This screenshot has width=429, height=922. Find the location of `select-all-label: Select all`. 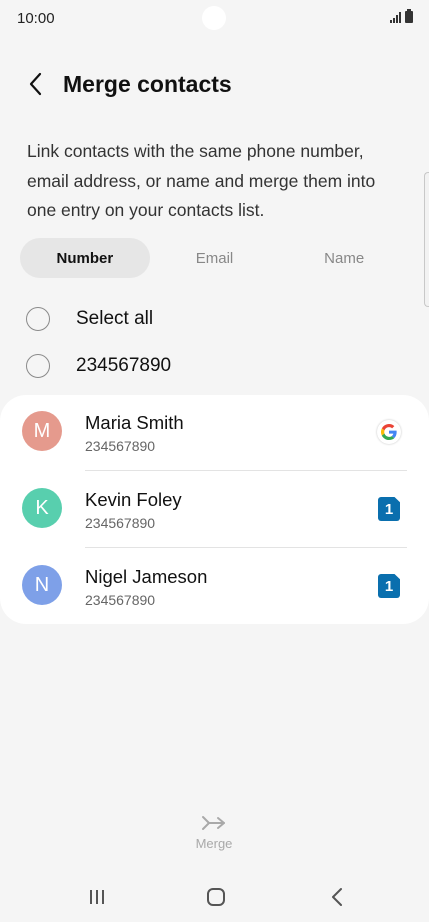

select-all-label: Select all is located at coordinates (115, 318).